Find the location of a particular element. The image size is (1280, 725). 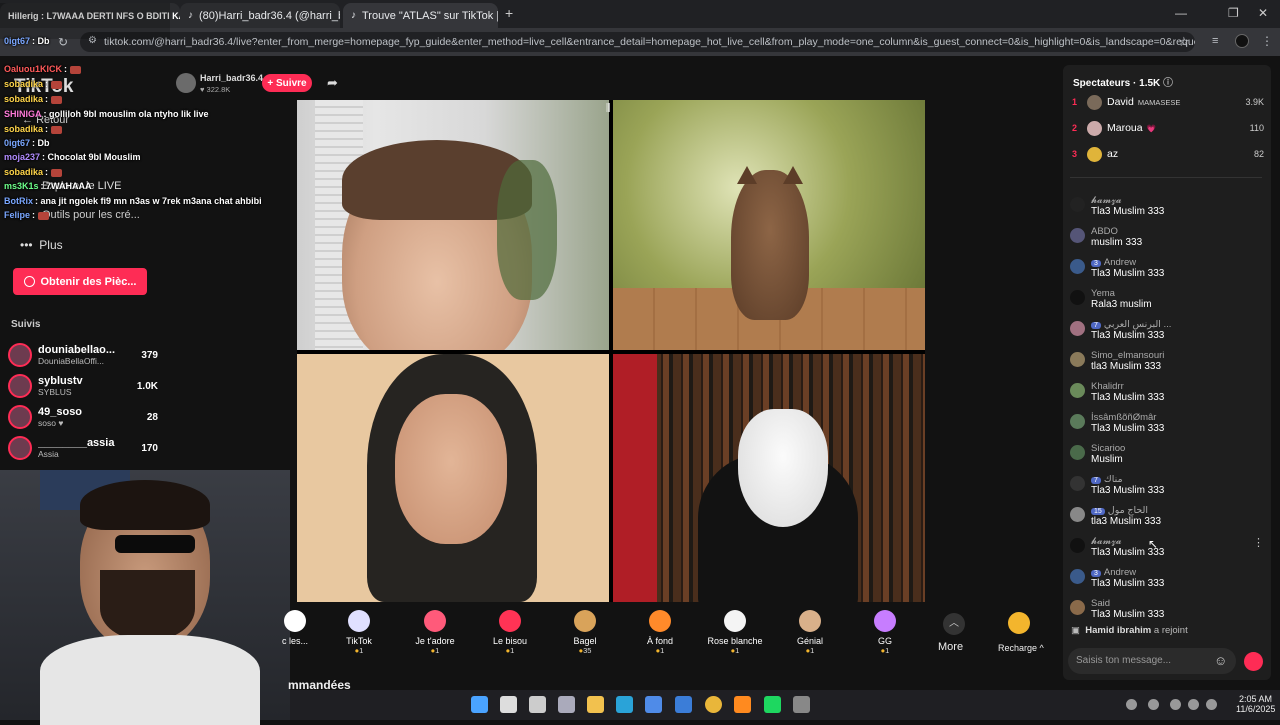

top-viewer: 3 az 82 is located at coordinates (1168, 154).